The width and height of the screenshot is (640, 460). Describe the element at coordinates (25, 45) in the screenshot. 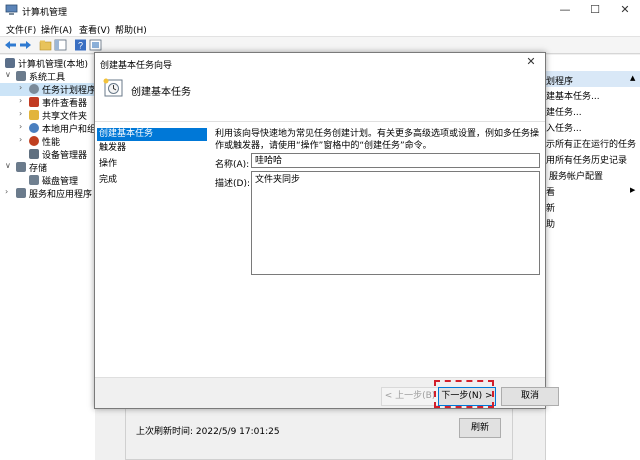

I see `forward-arrow-icon` at that location.